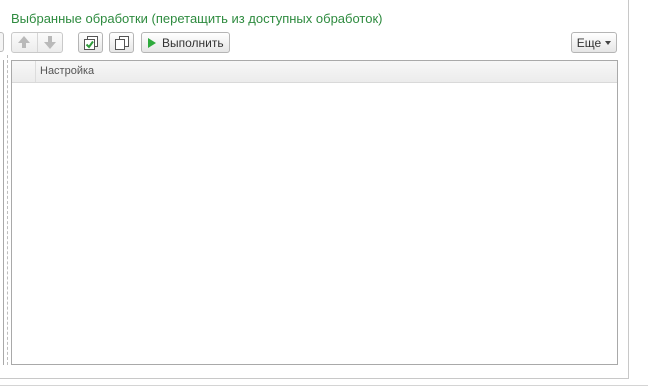 The width and height of the screenshot is (648, 388). Describe the element at coordinates (24, 71) in the screenshot. I see `row-marker-column-header` at that location.